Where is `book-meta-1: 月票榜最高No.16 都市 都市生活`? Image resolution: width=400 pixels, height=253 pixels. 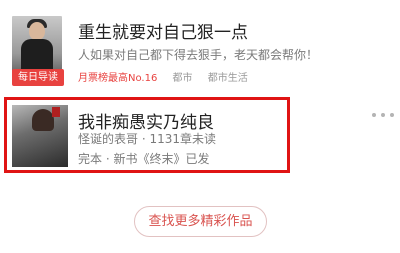
book-meta-1: 月票榜最高No.16 都市 都市生活 is located at coordinates (163, 76).